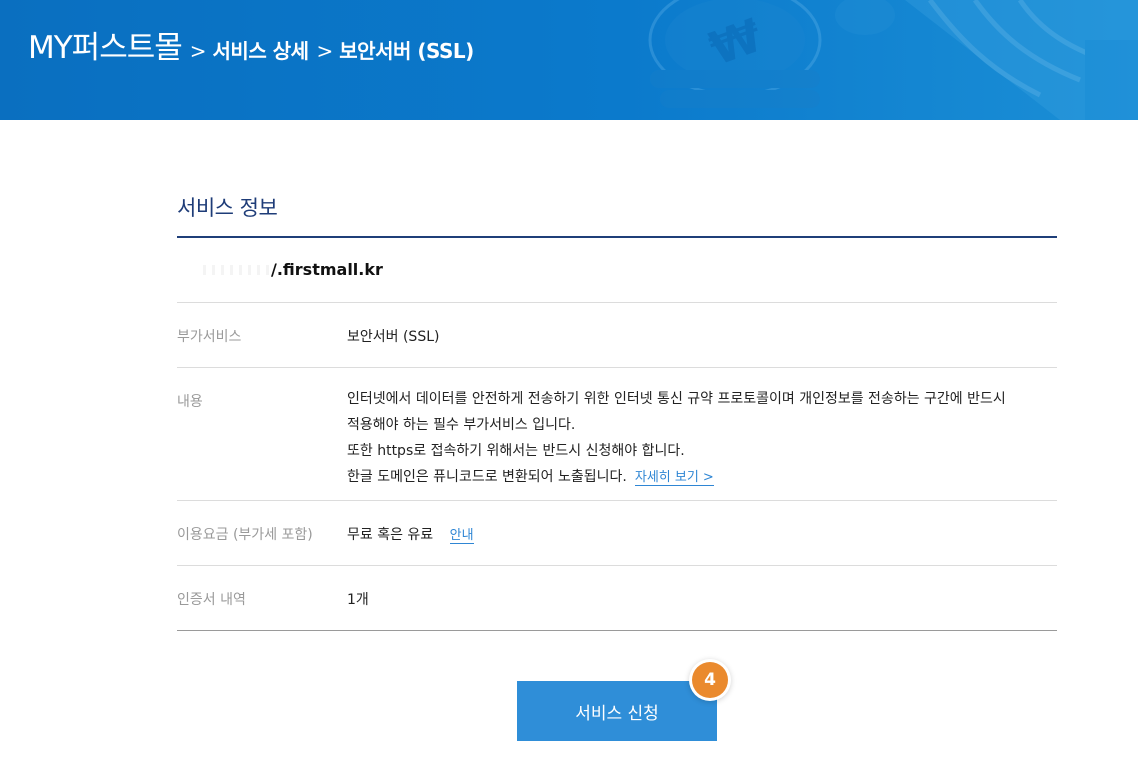 The image size is (1138, 763). Describe the element at coordinates (211, 600) in the screenshot. I see `certificate-label: 인증서 내역` at that location.